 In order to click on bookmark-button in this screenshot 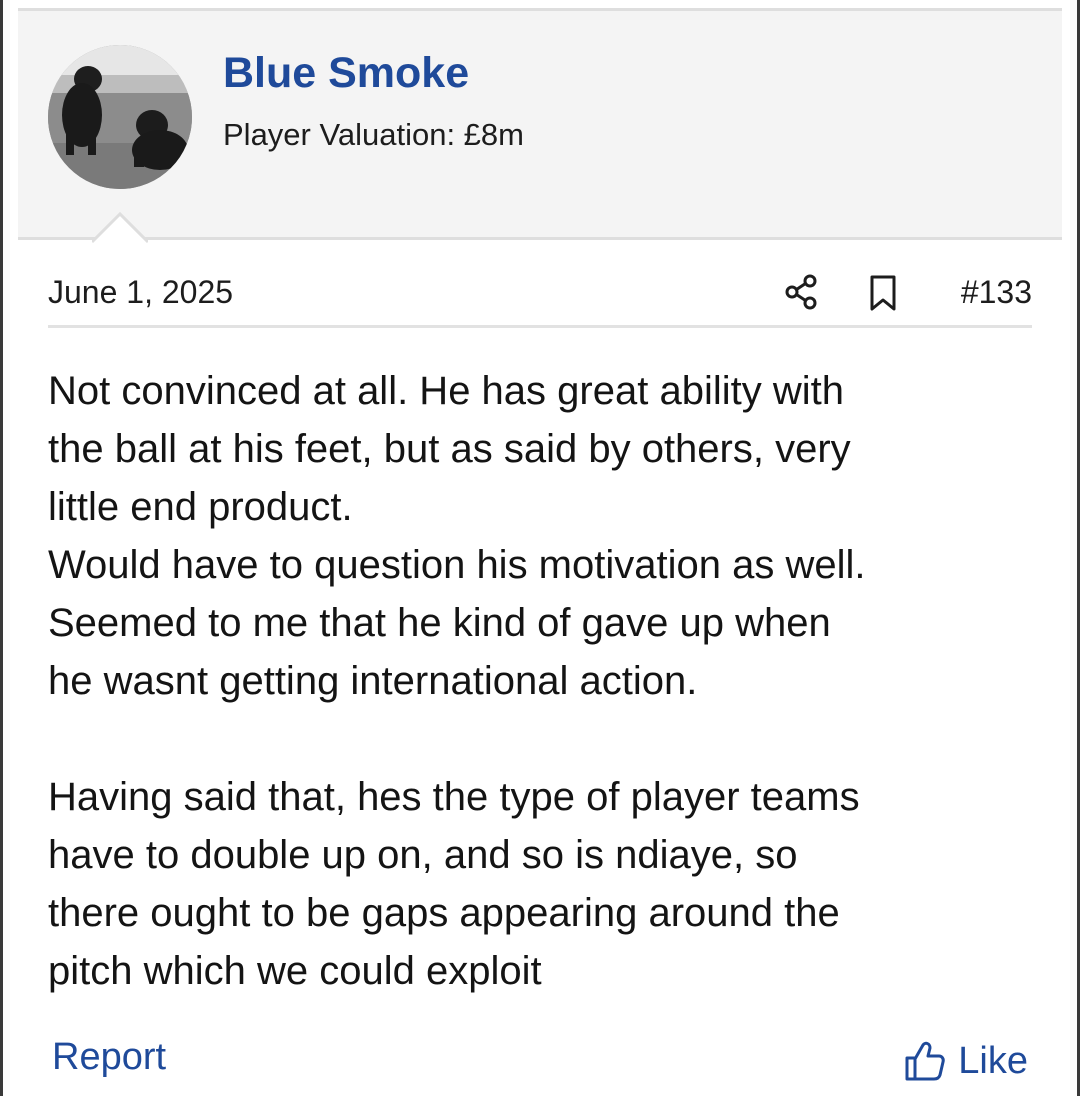, I will do `click(883, 293)`.